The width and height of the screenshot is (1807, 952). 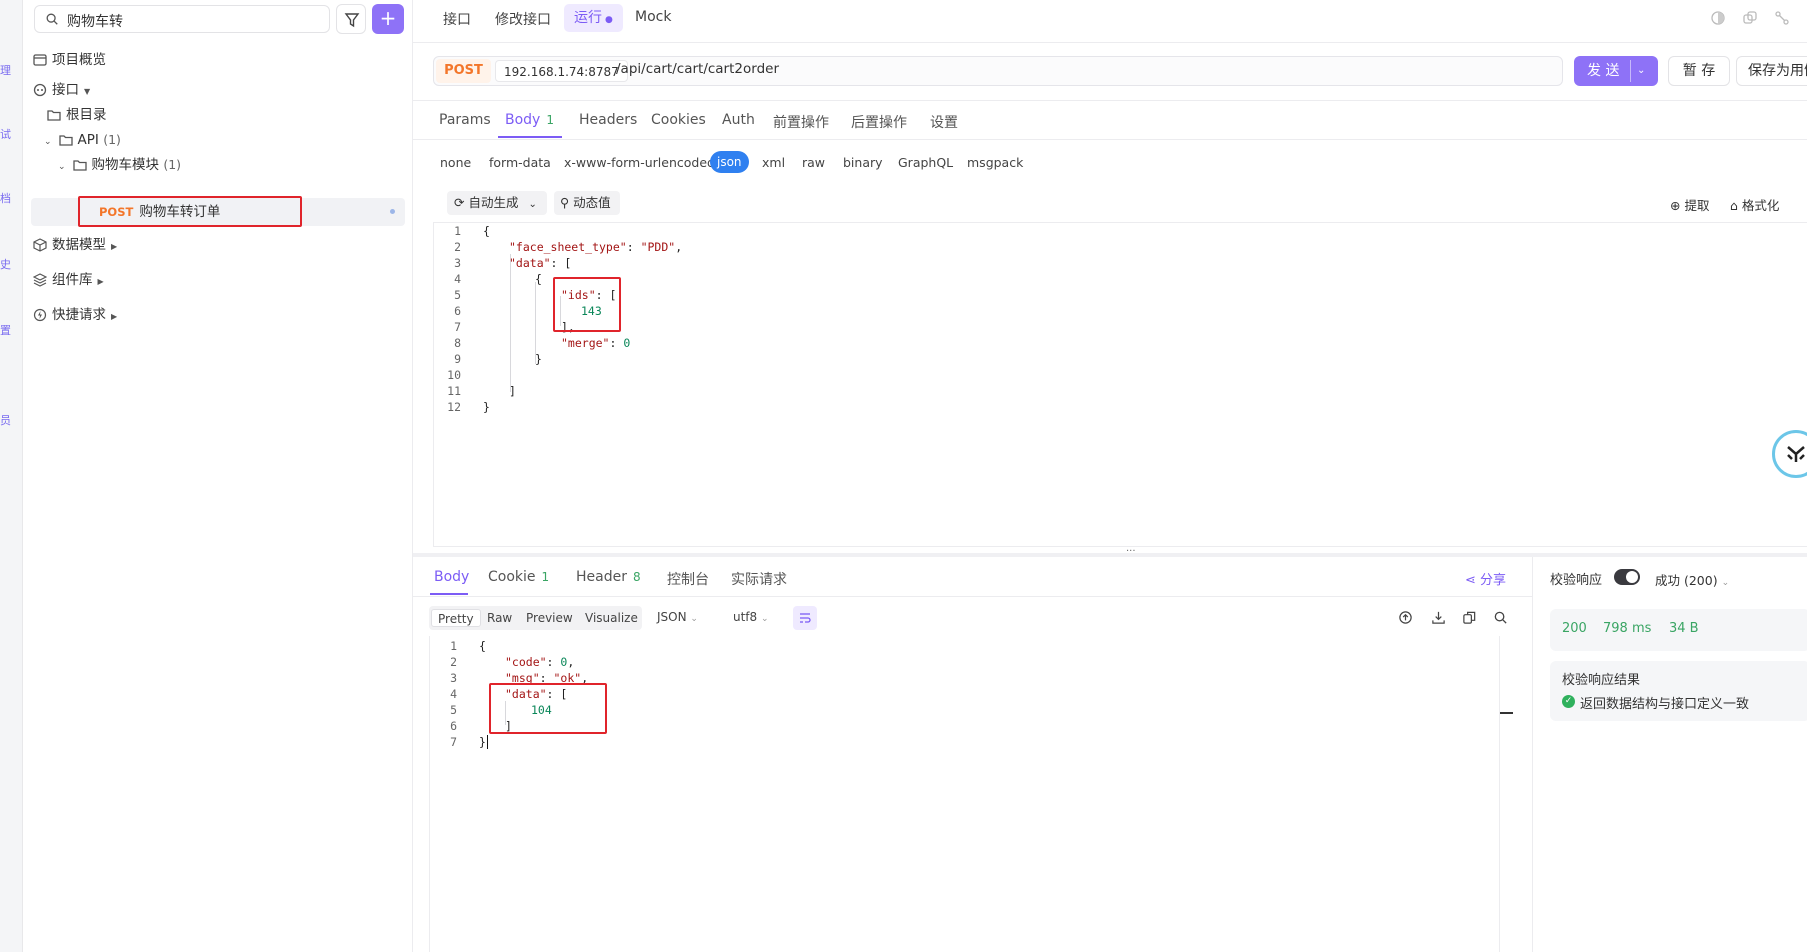 I want to click on rail-glyph: 档, so click(x=5, y=198).